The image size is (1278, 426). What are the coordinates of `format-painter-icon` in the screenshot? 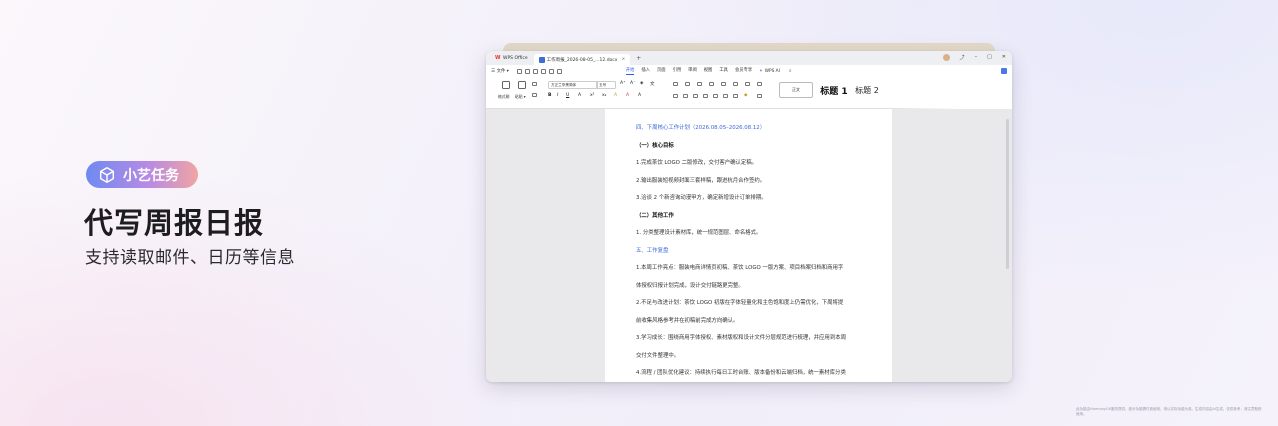 It's located at (506, 85).